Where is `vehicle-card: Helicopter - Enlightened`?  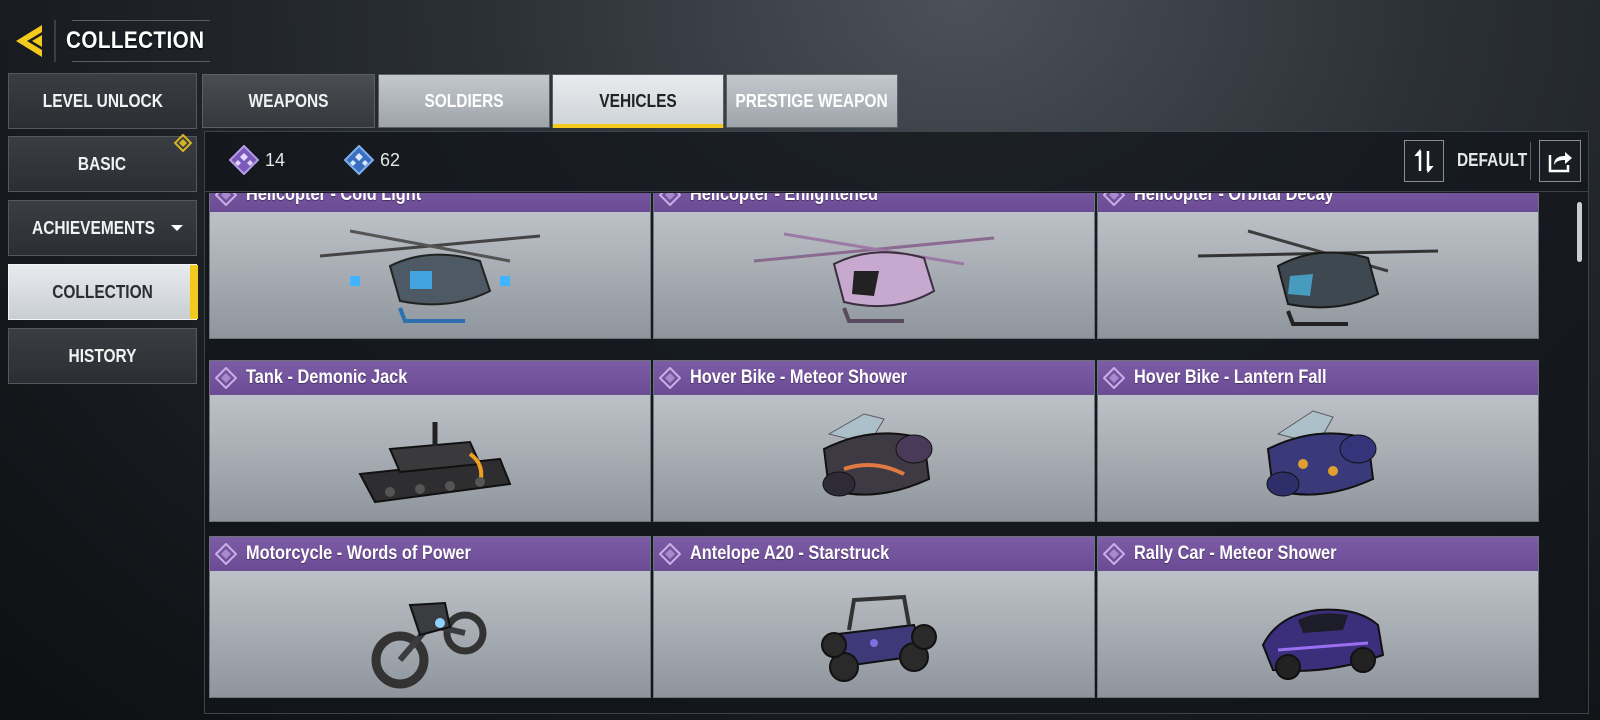 vehicle-card: Helicopter - Enlightened is located at coordinates (874, 266).